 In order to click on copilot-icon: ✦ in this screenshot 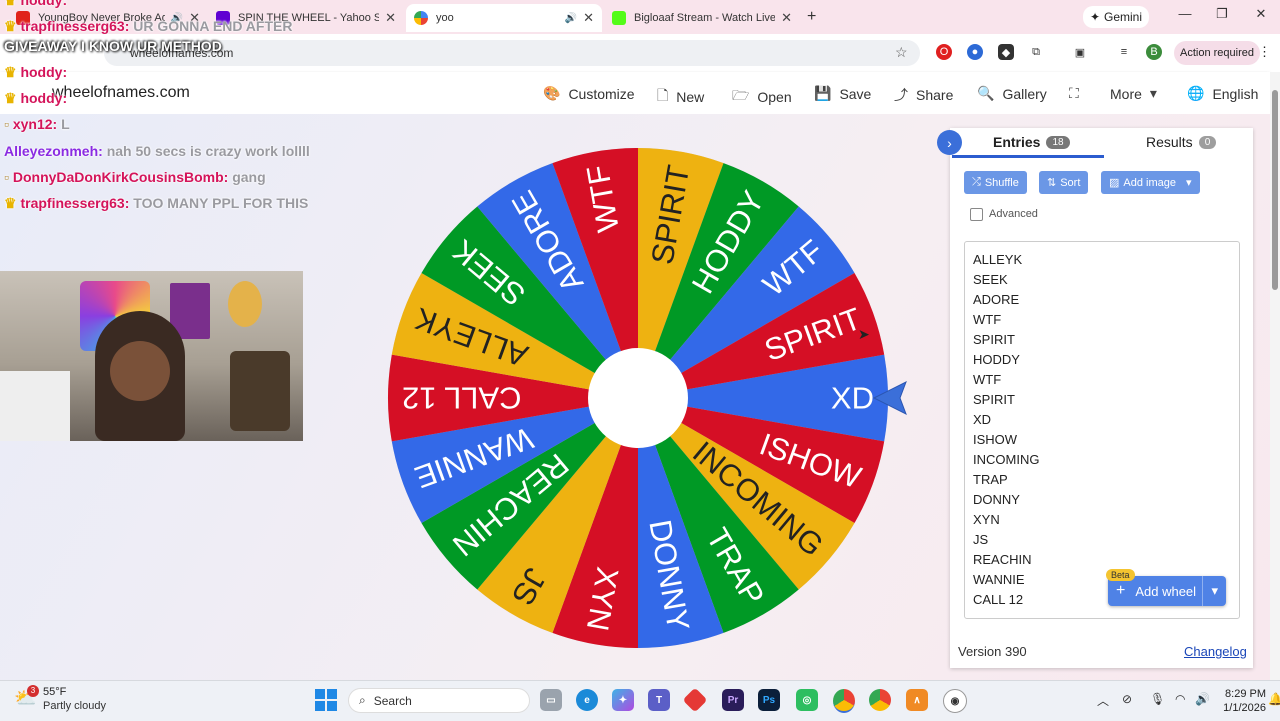, I will do `click(623, 700)`.